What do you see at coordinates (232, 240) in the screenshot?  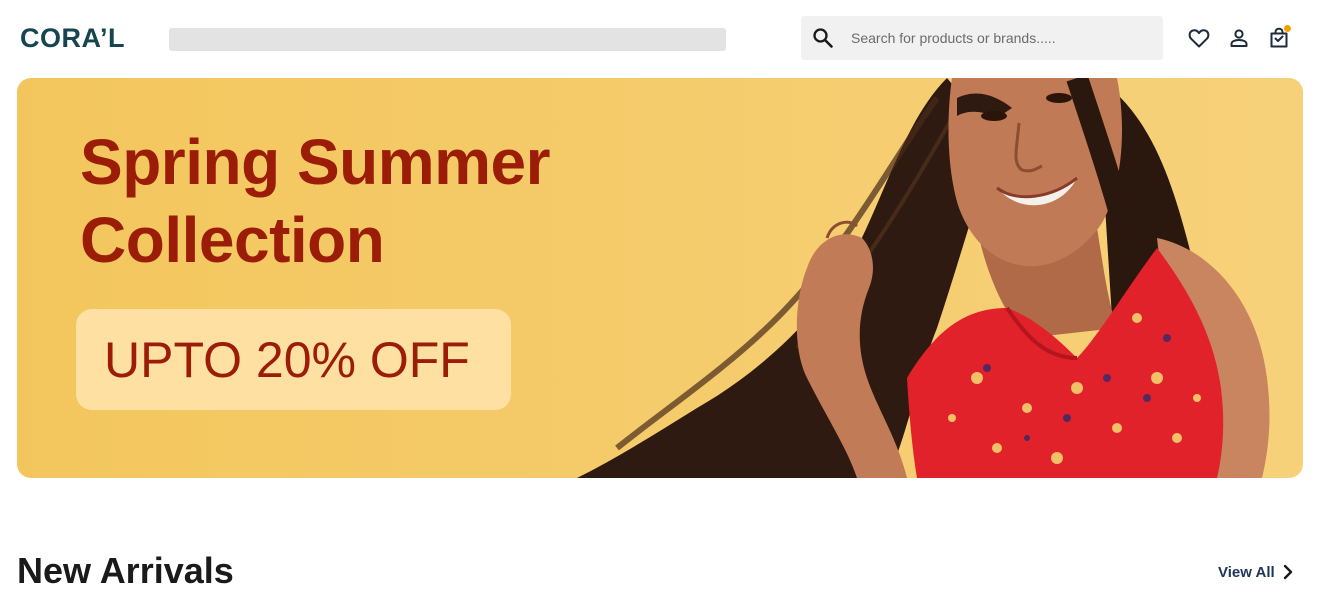 I see `banner-title-line-2: Collection` at bounding box center [232, 240].